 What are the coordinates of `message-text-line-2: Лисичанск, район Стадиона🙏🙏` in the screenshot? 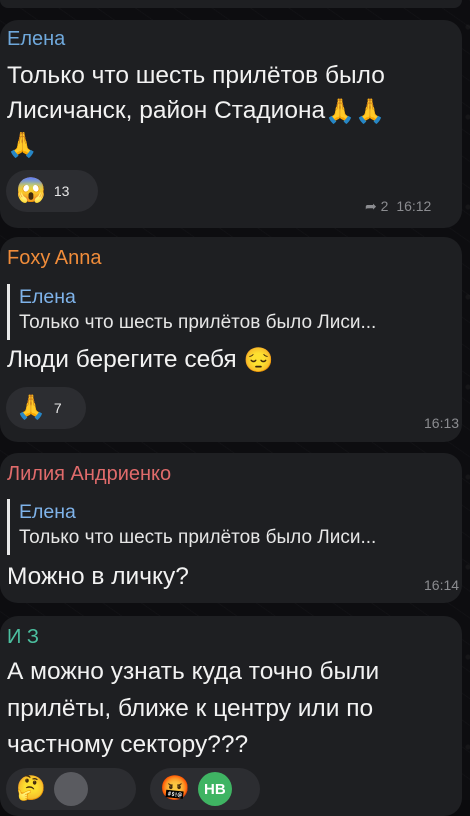 It's located at (196, 111).